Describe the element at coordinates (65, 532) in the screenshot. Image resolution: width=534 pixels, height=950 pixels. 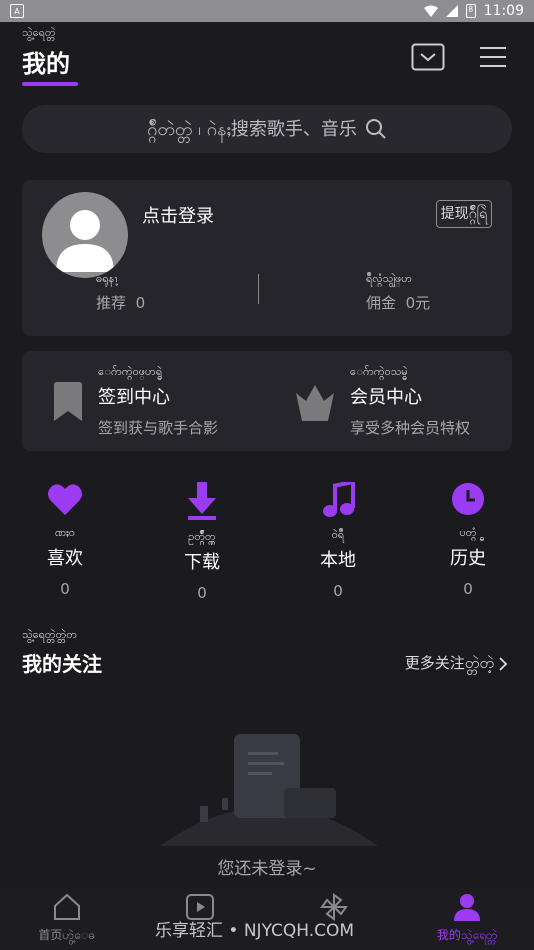
I see `quick-like-small: ဏႈဝ` at that location.